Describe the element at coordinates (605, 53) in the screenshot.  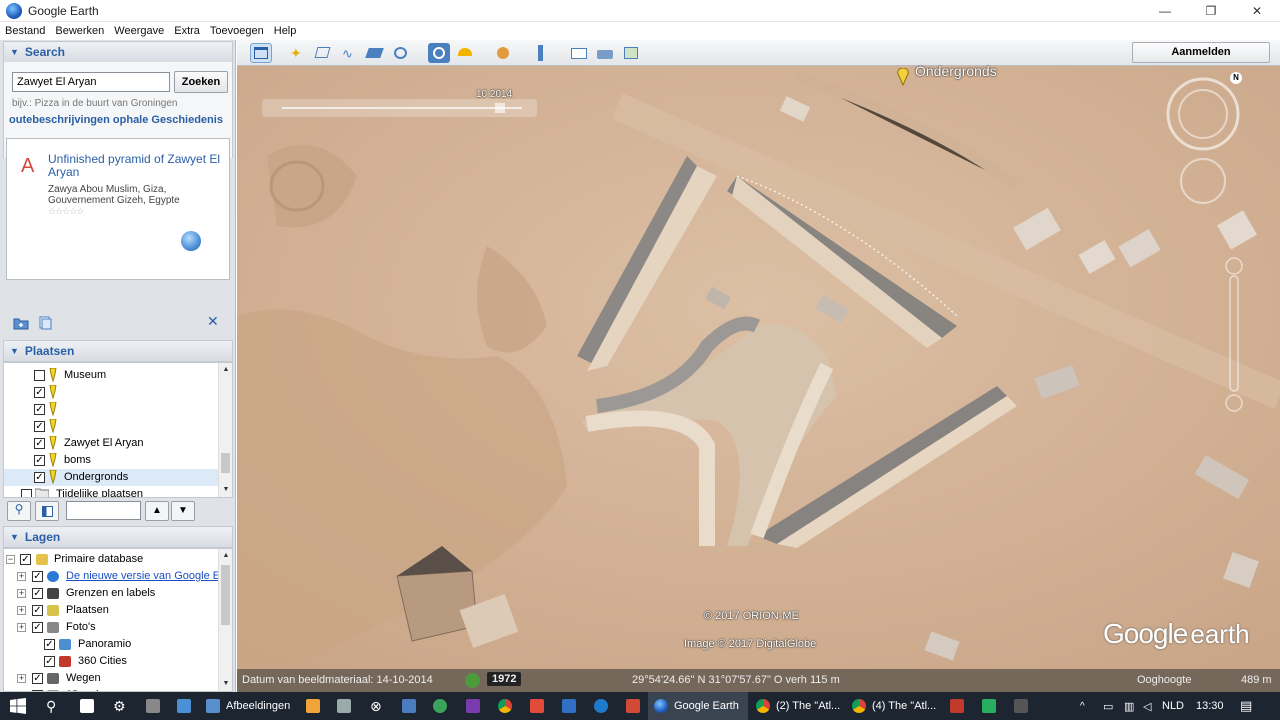
I see `print-icon` at that location.